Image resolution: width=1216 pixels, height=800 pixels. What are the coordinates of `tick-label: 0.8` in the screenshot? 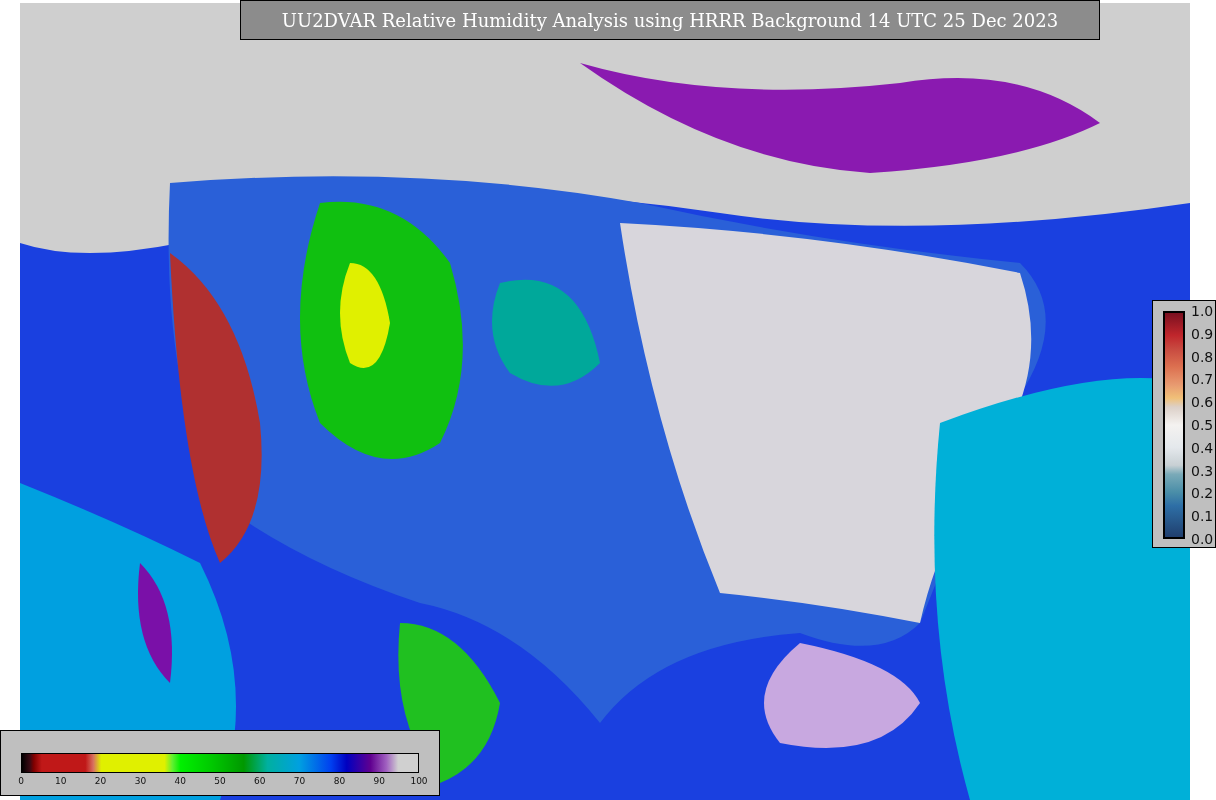 It's located at (1202, 356).